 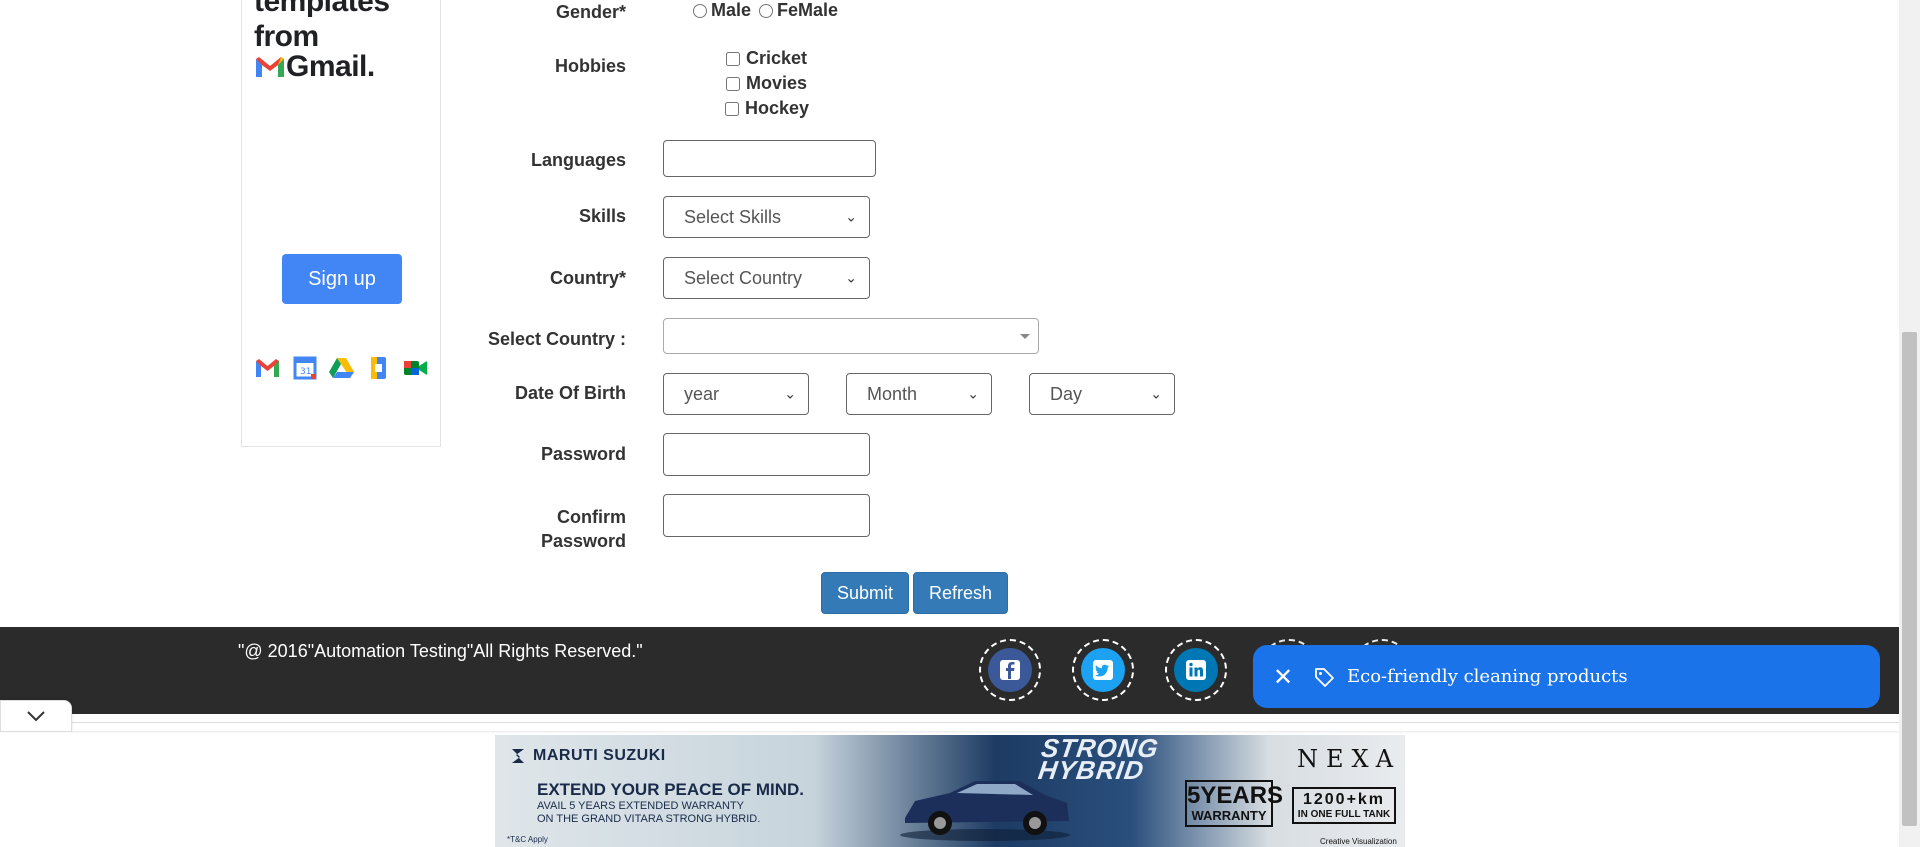 I want to click on dob-year-value: year, so click(x=702, y=393).